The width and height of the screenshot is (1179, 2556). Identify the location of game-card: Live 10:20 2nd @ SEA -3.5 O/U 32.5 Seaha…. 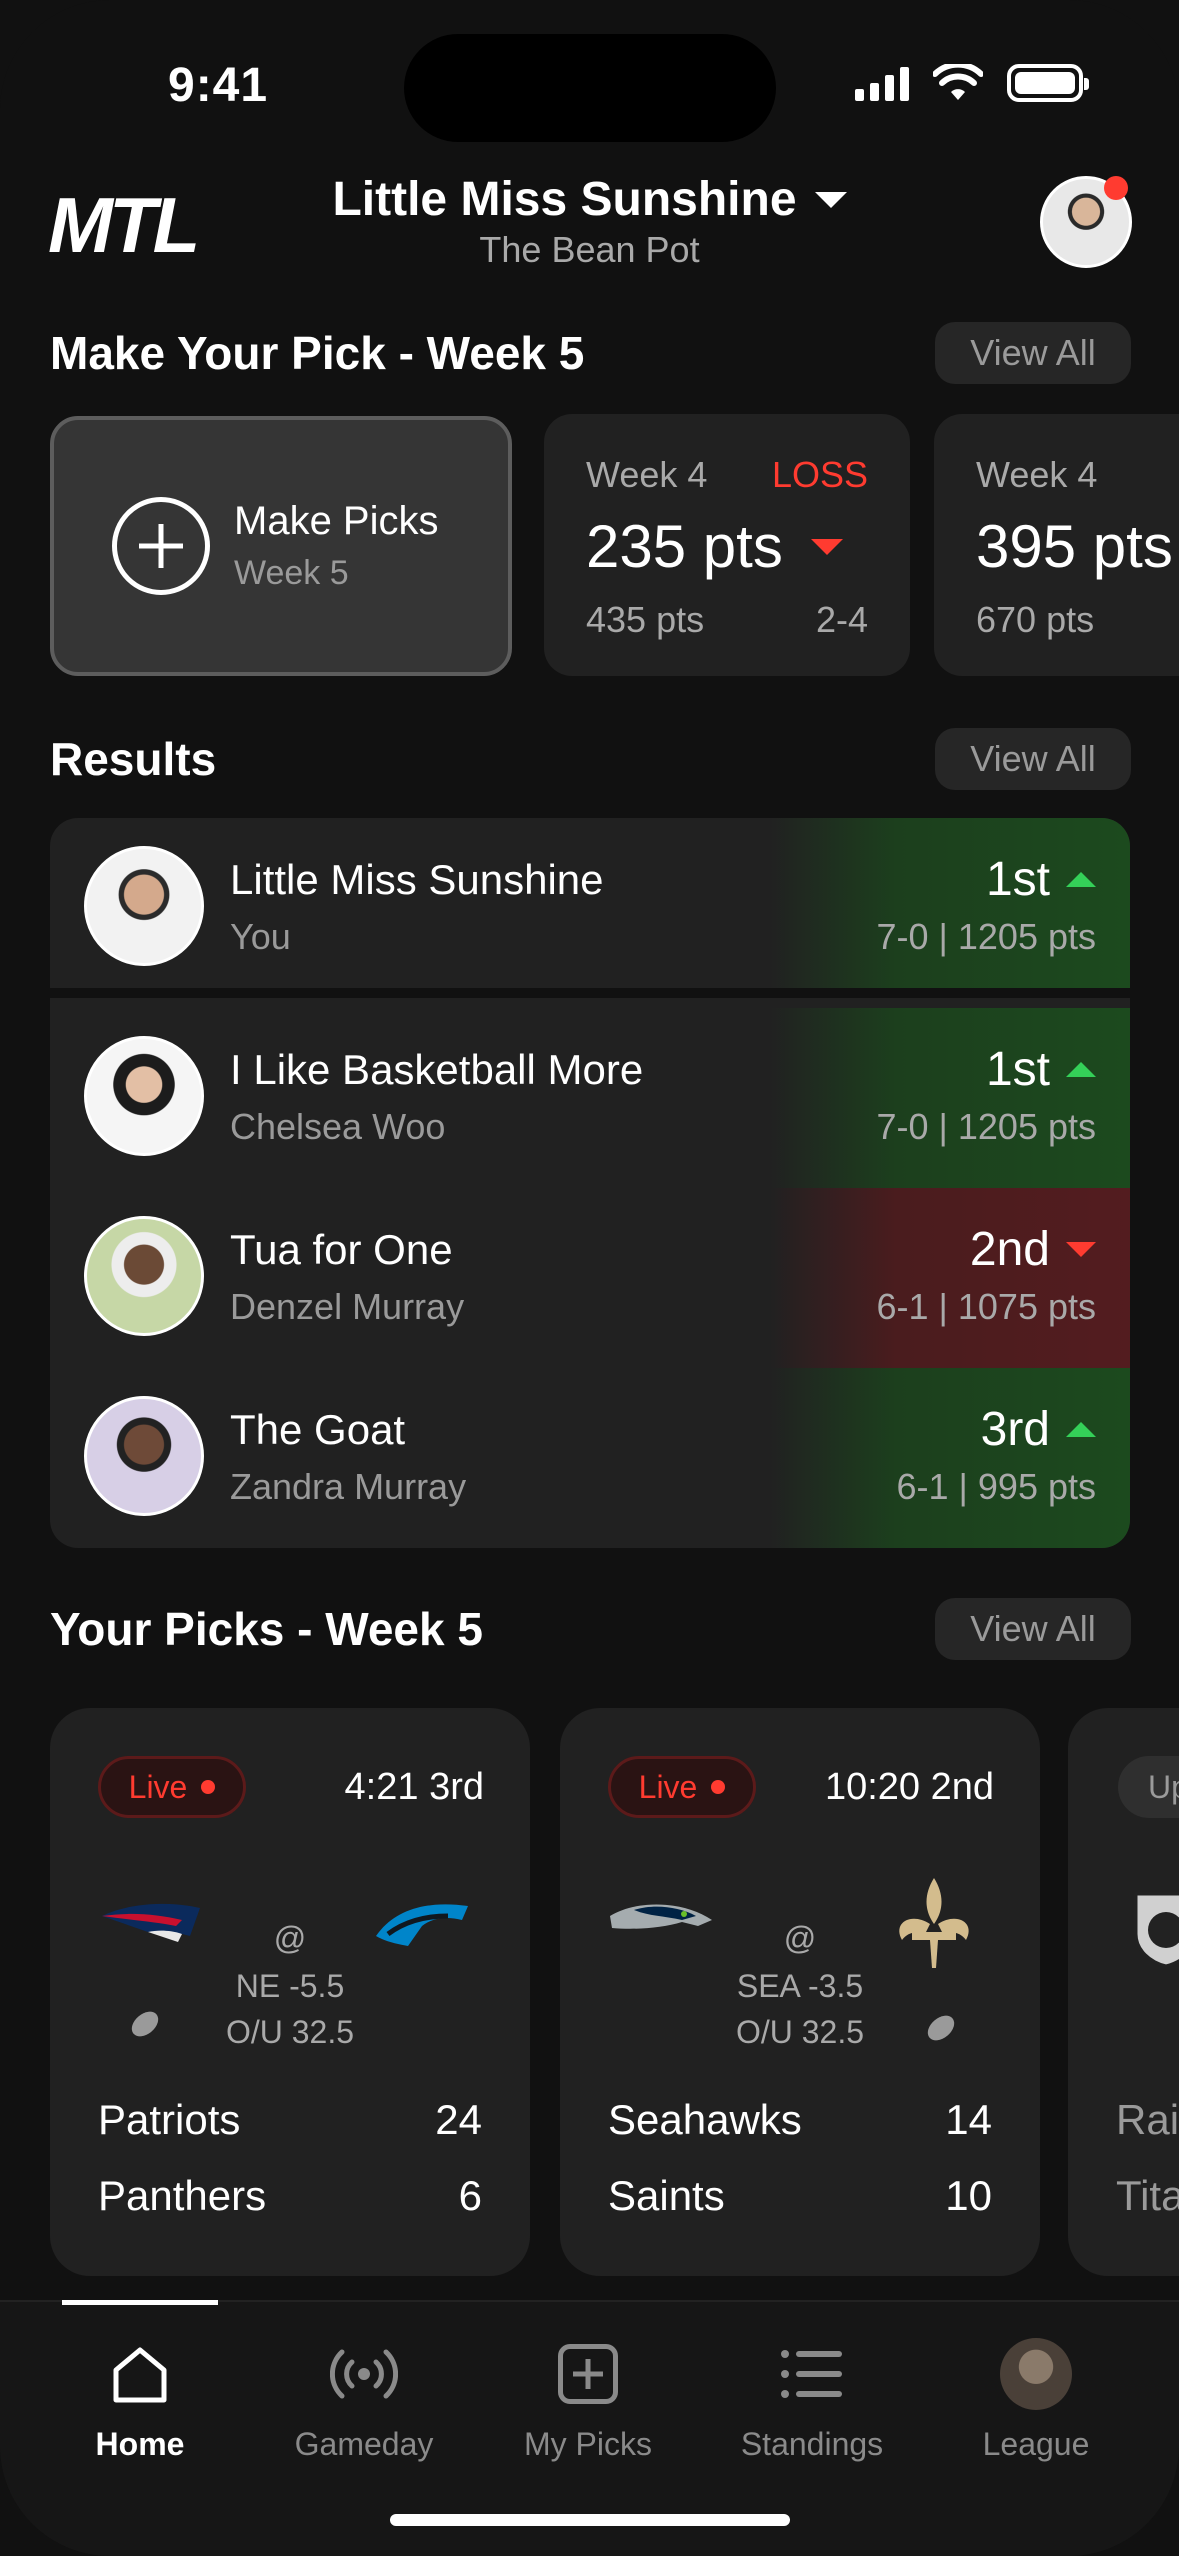
(800, 1992).